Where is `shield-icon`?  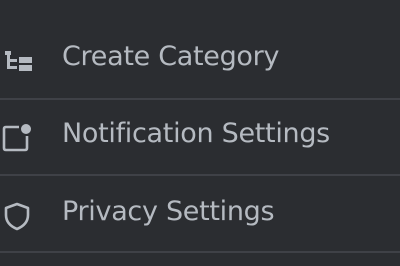 shield-icon is located at coordinates (17, 216).